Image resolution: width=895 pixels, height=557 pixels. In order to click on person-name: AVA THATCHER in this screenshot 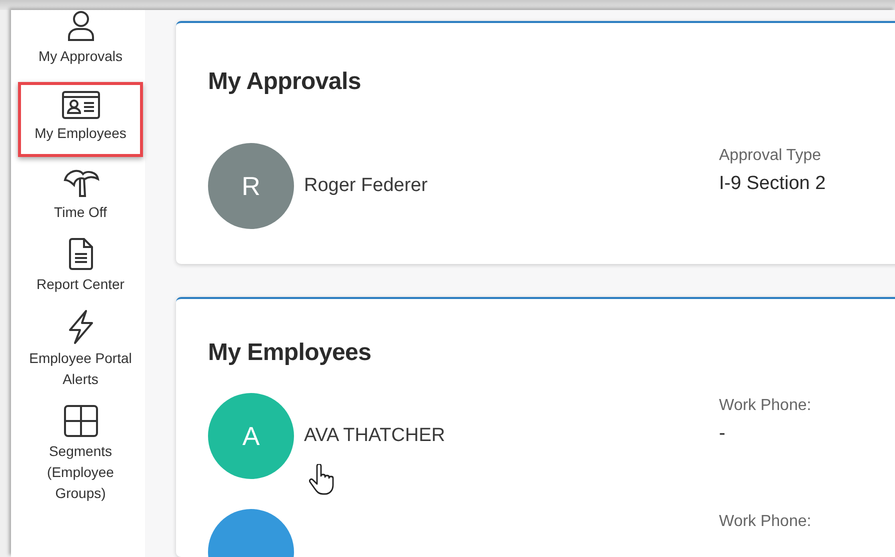, I will do `click(375, 435)`.